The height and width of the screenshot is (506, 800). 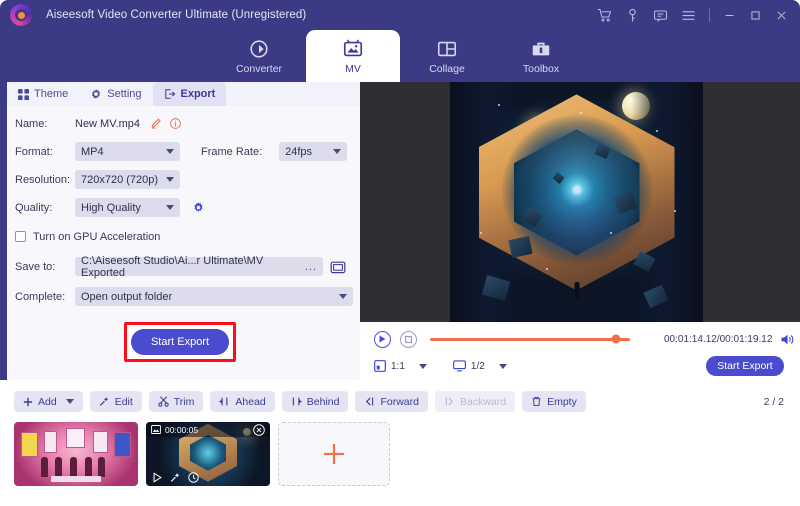 I want to click on converter-icon, so click(x=259, y=48).